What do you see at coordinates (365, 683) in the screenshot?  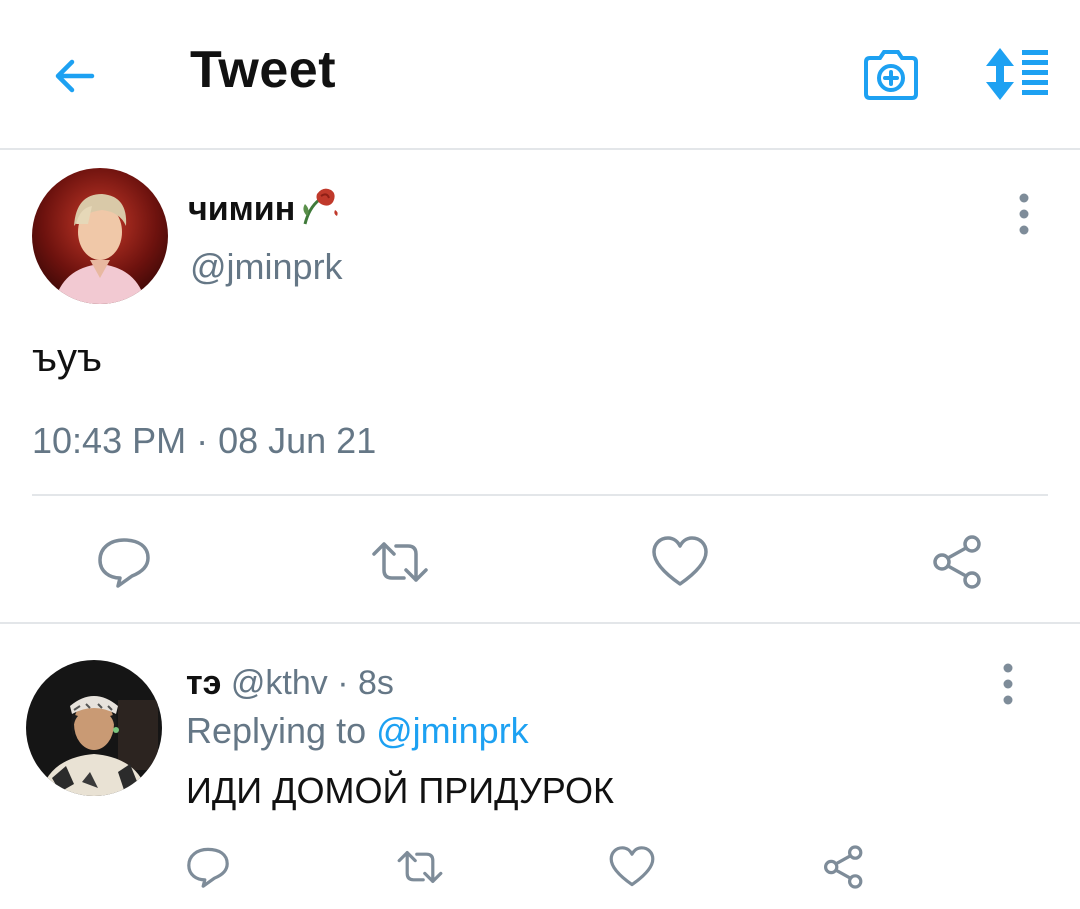 I see `reply-time: · 8s` at bounding box center [365, 683].